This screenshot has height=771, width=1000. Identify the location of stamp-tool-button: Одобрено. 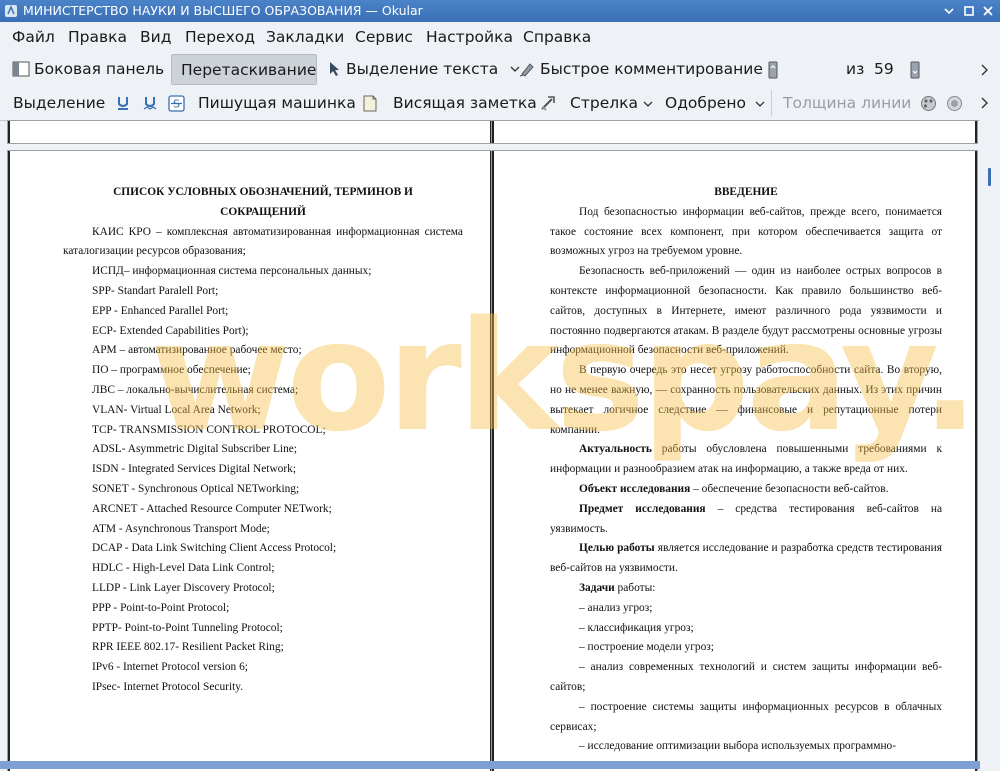
(705, 103).